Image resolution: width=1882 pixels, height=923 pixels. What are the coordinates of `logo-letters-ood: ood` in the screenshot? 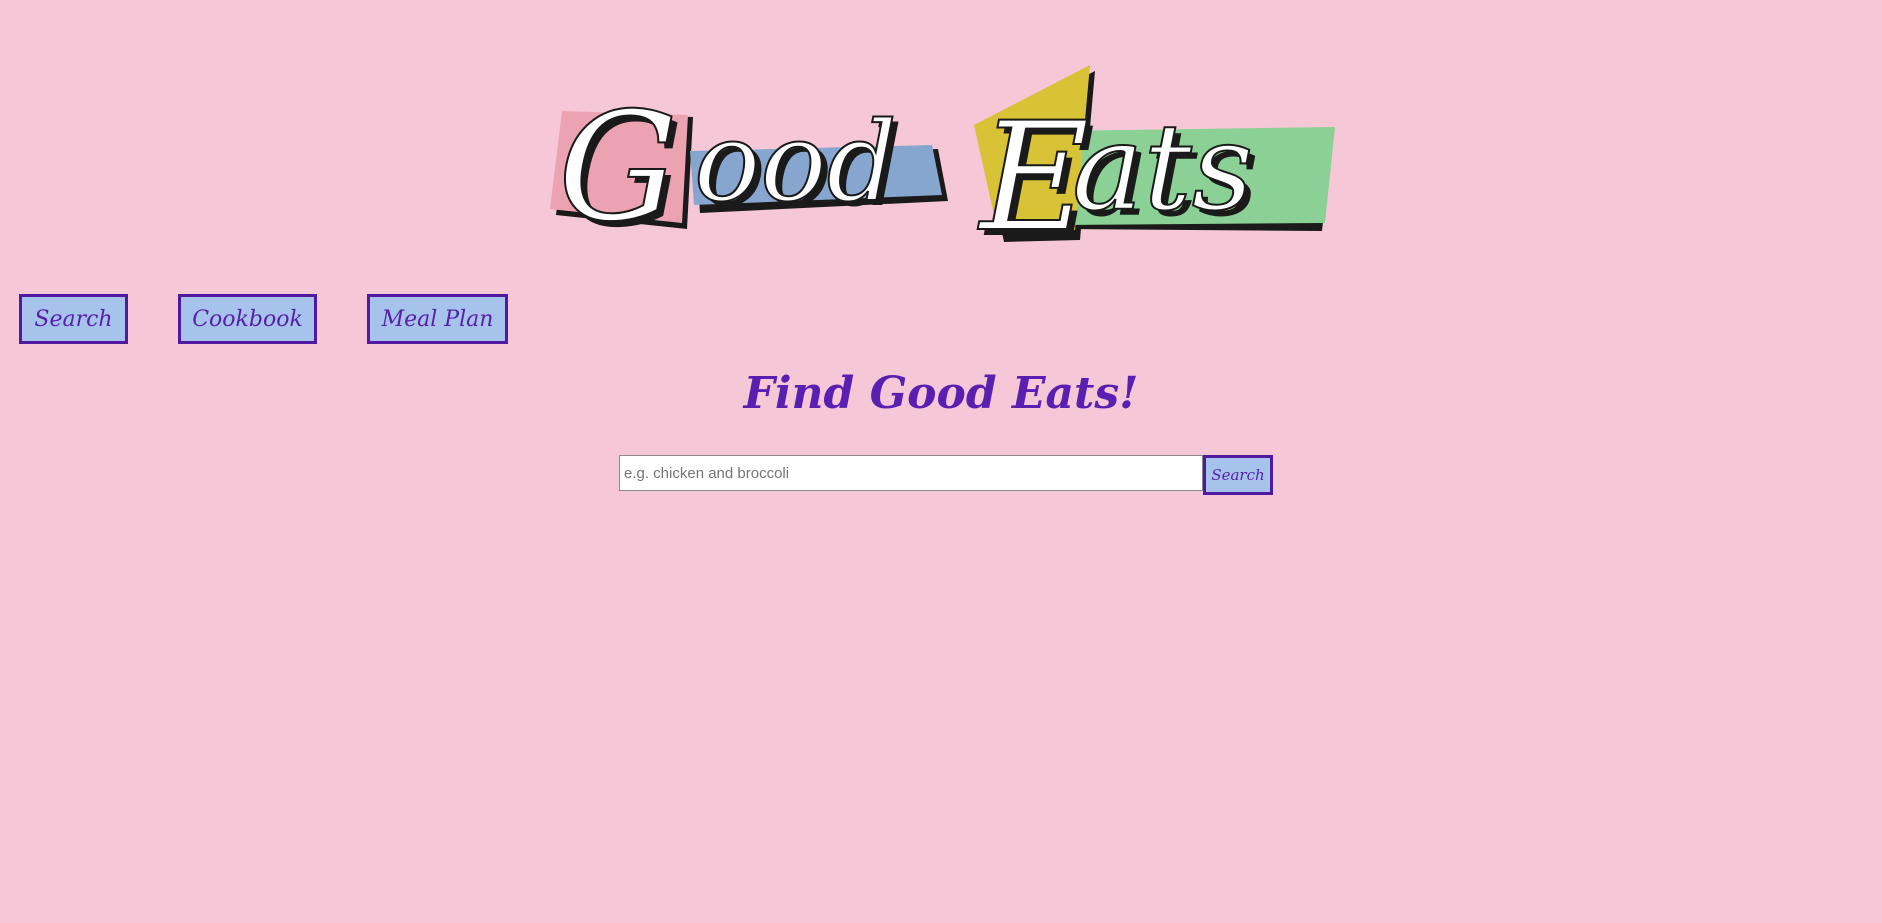 It's located at (795, 162).